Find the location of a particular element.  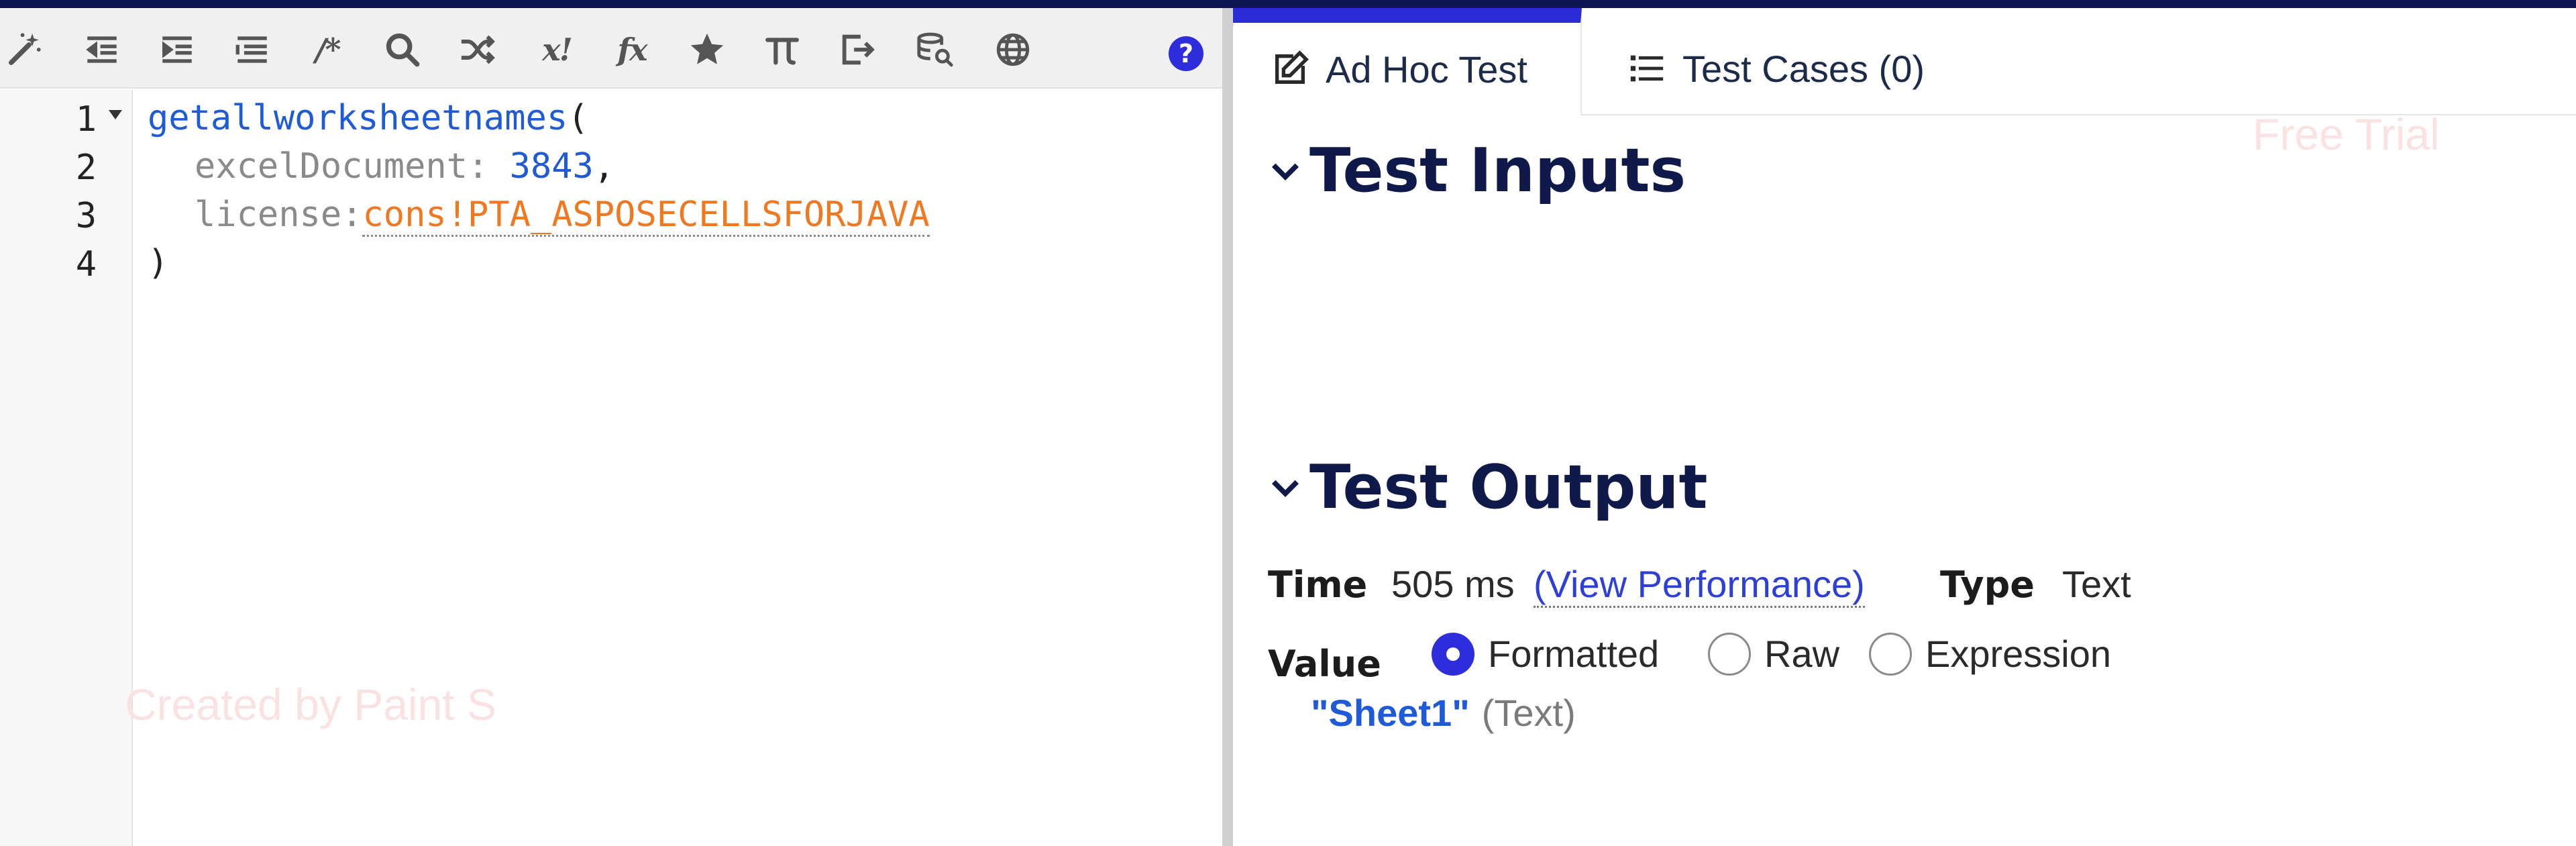

param-value: 3843 is located at coordinates (551, 166).